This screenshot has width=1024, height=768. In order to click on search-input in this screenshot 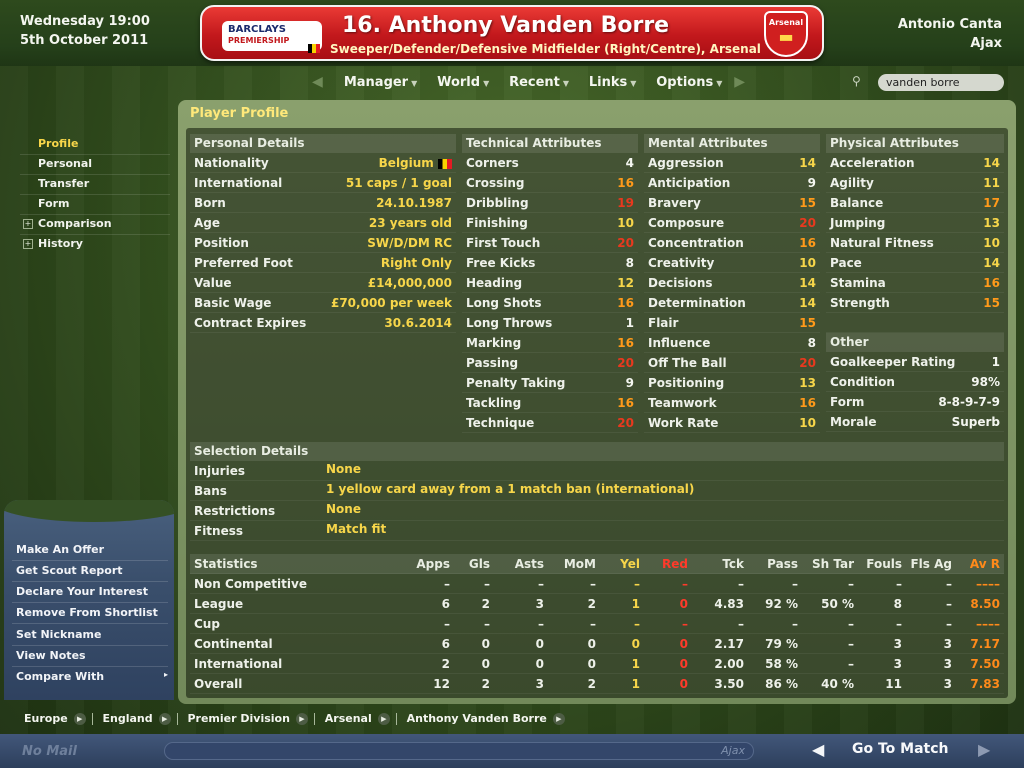, I will do `click(941, 82)`.